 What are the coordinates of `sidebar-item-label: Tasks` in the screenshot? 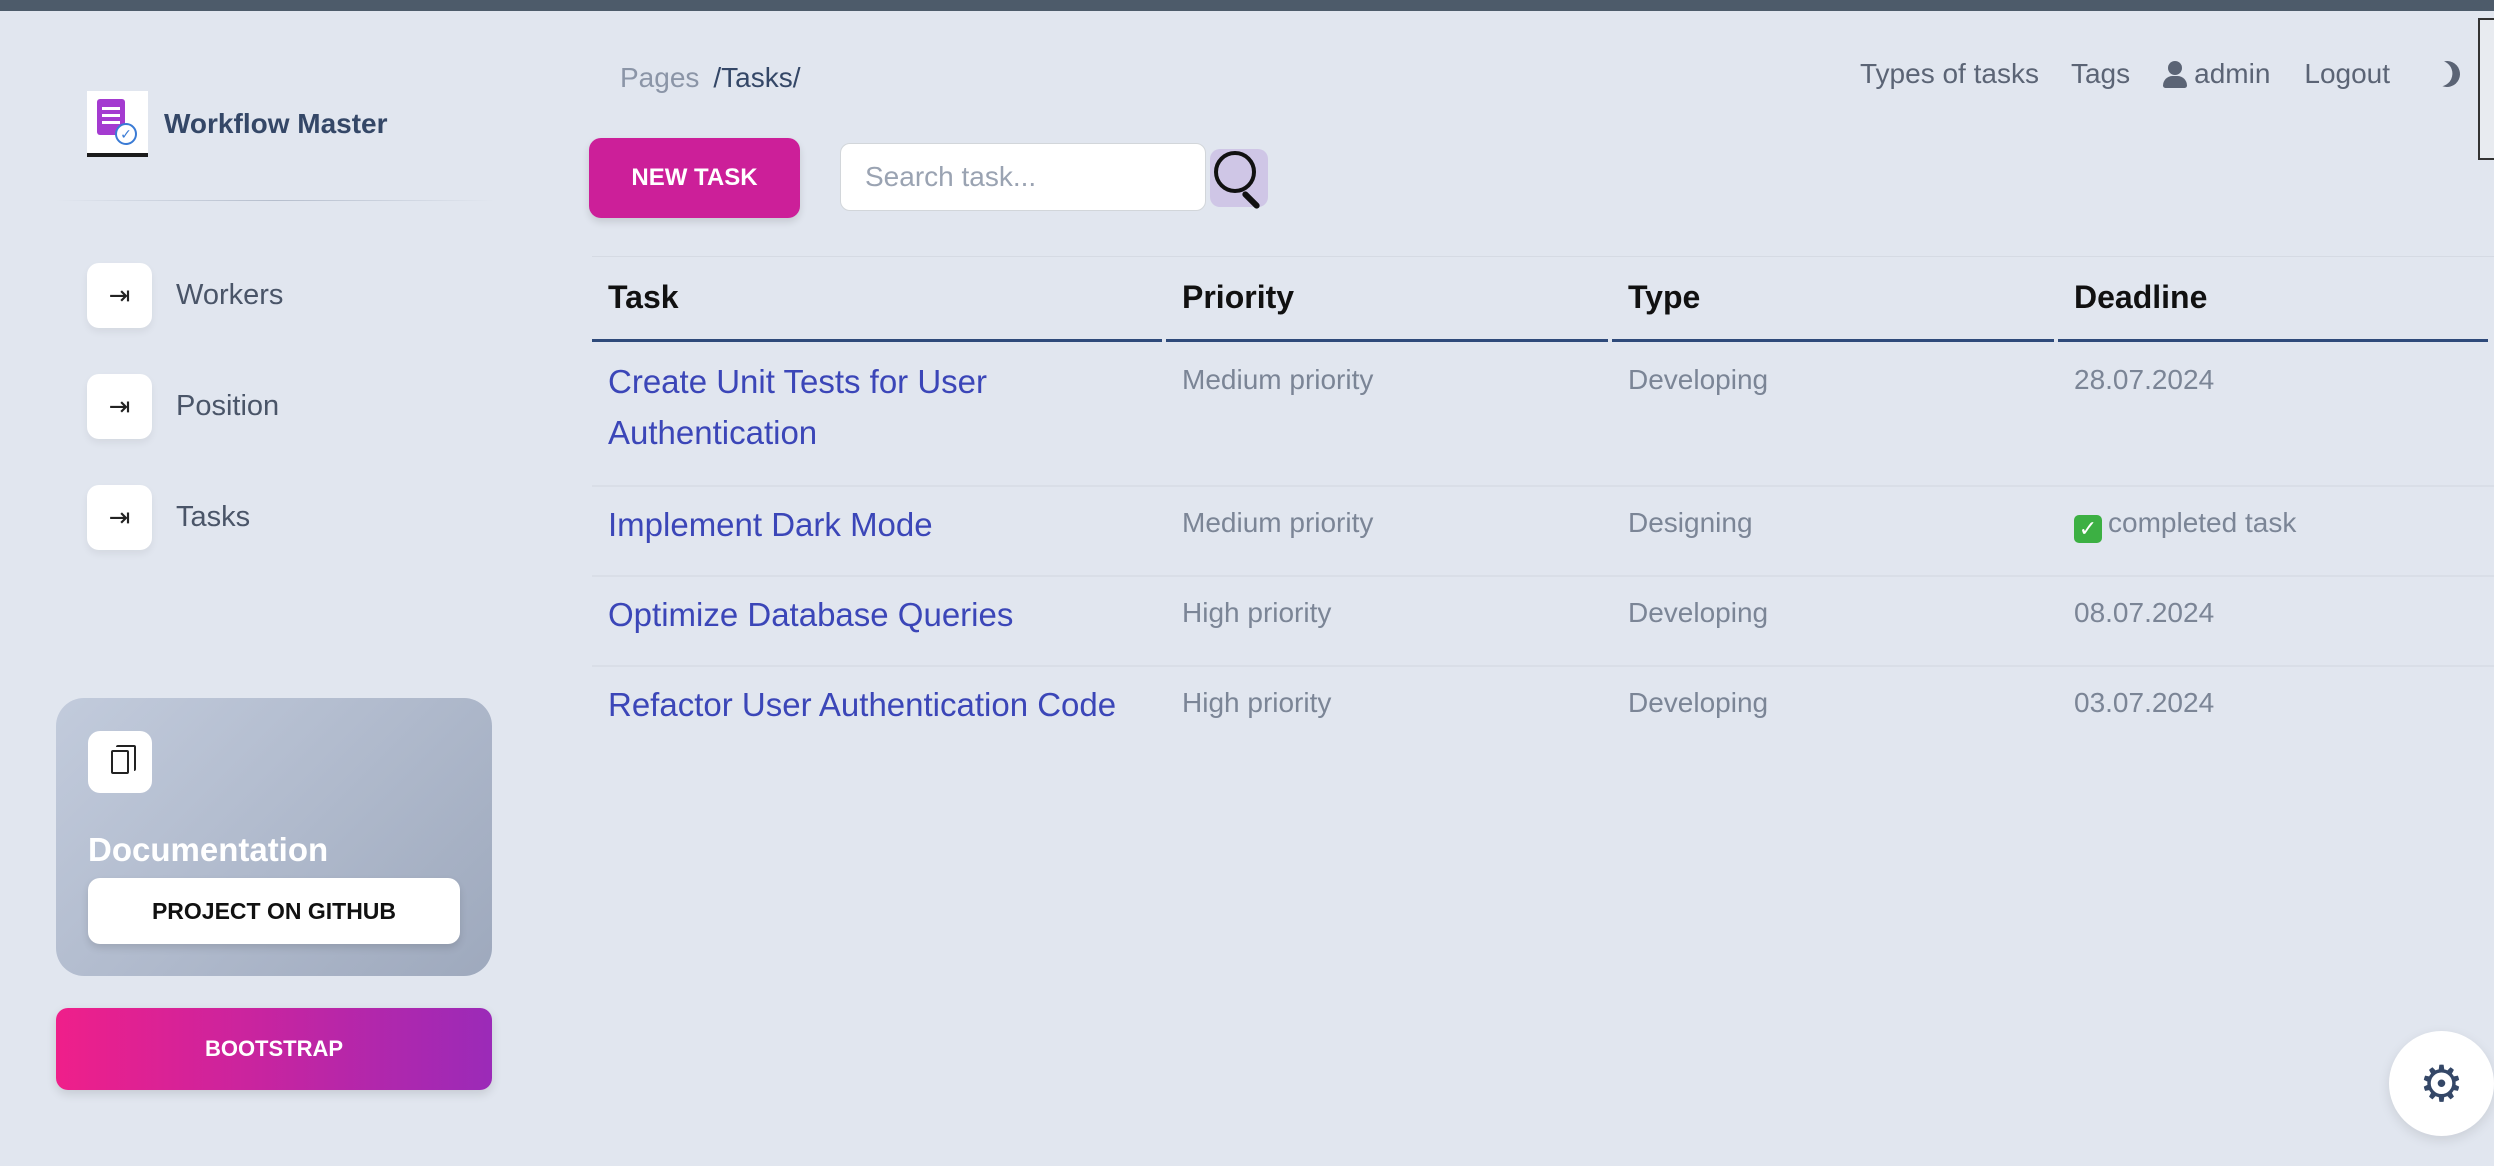 It's located at (213, 517).